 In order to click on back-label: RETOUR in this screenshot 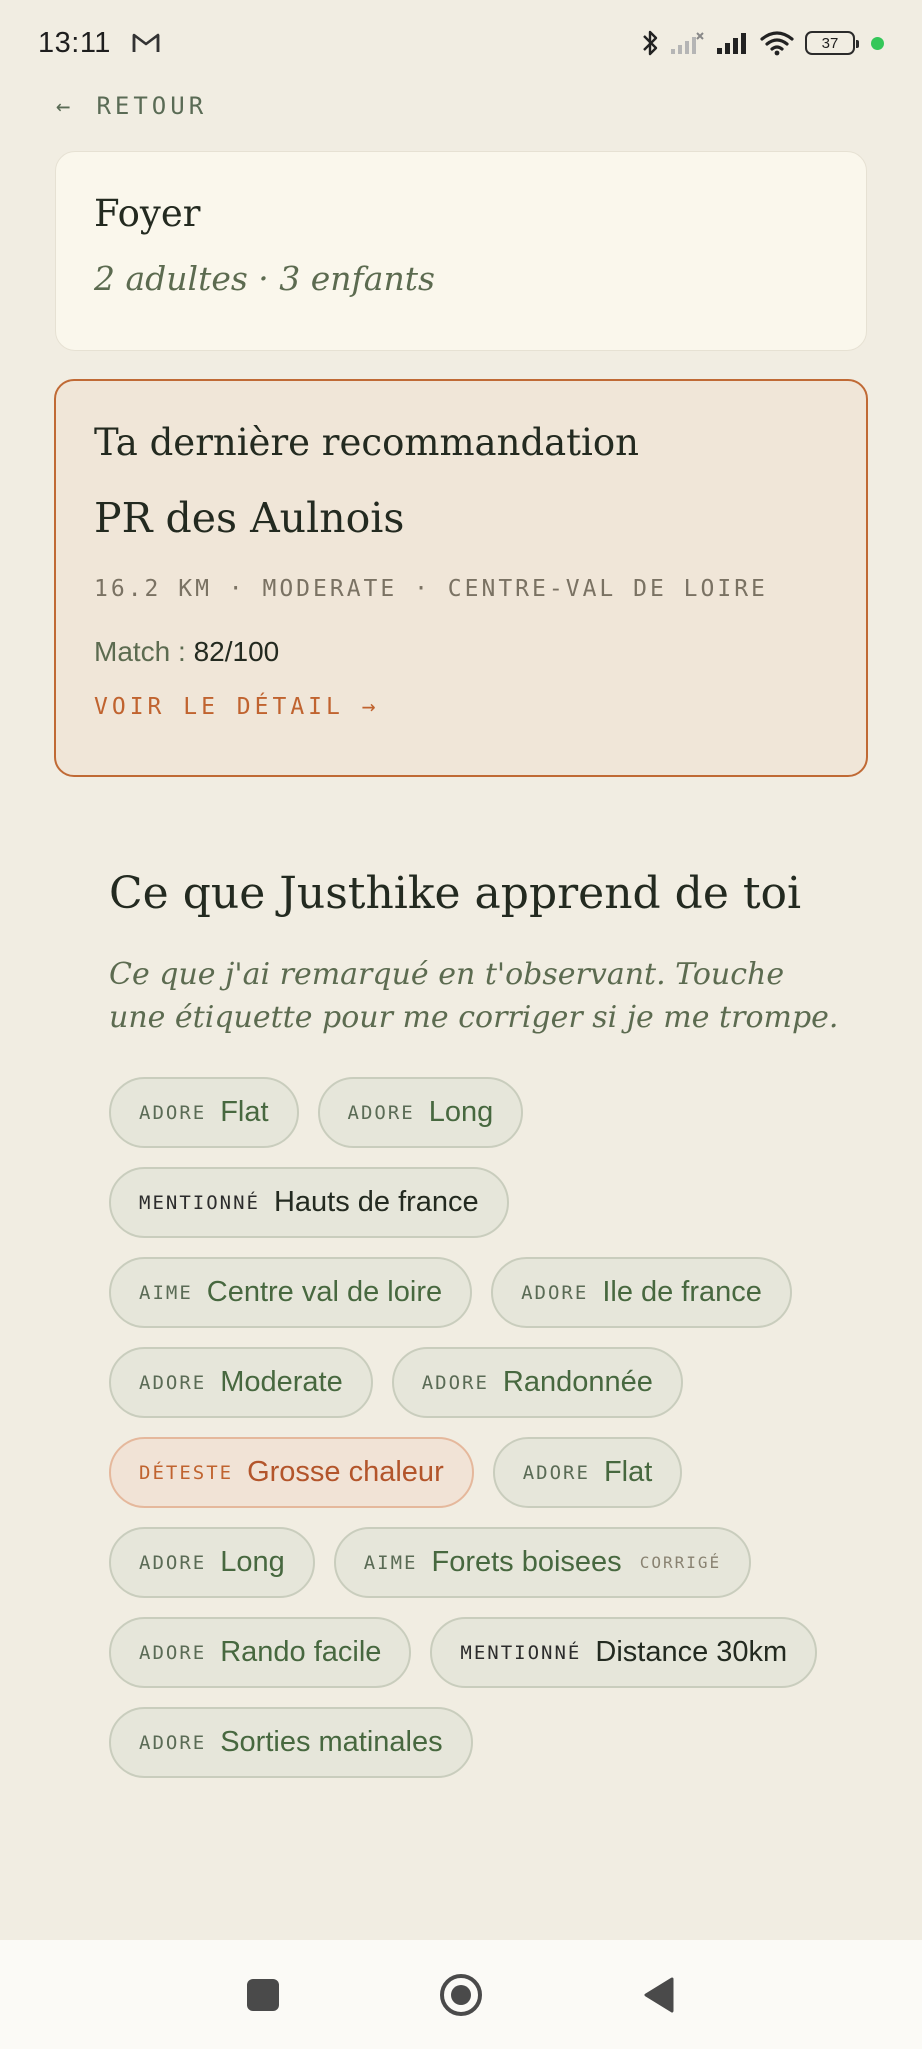, I will do `click(152, 106)`.